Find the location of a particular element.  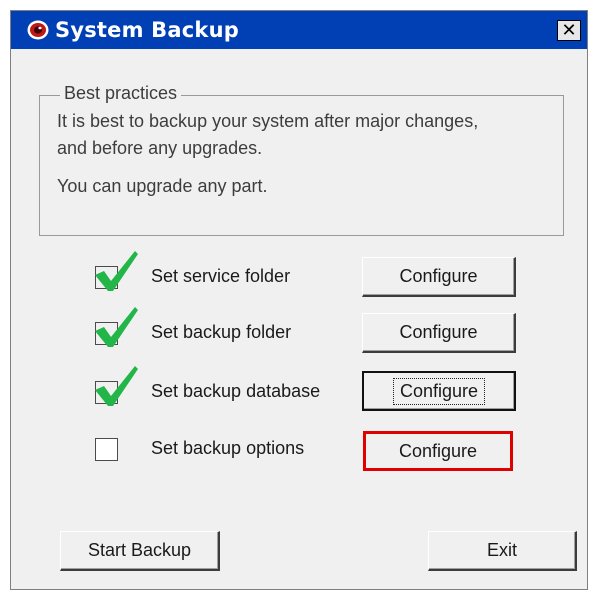

backup-folder-checkbox is located at coordinates (116, 327).